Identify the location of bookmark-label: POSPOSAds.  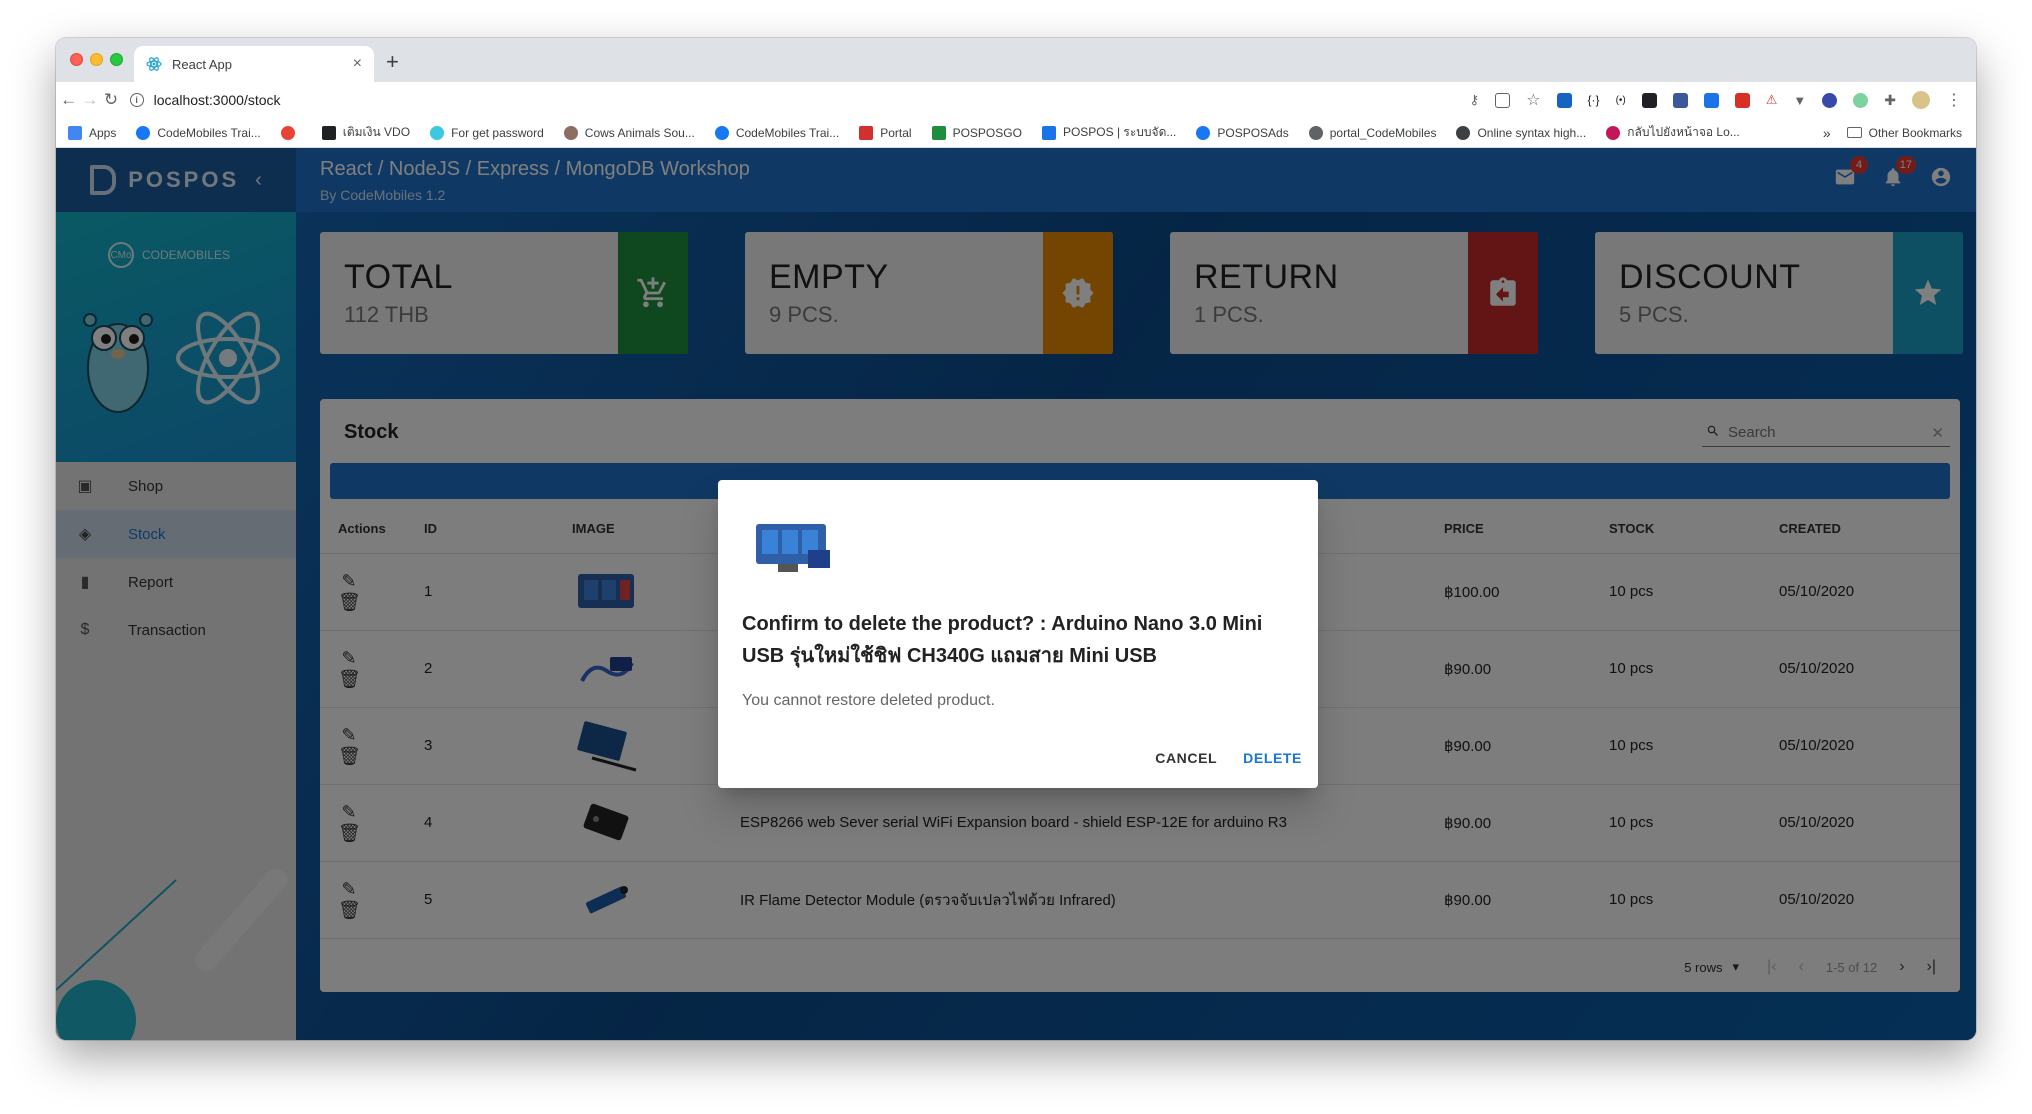
(1253, 132).